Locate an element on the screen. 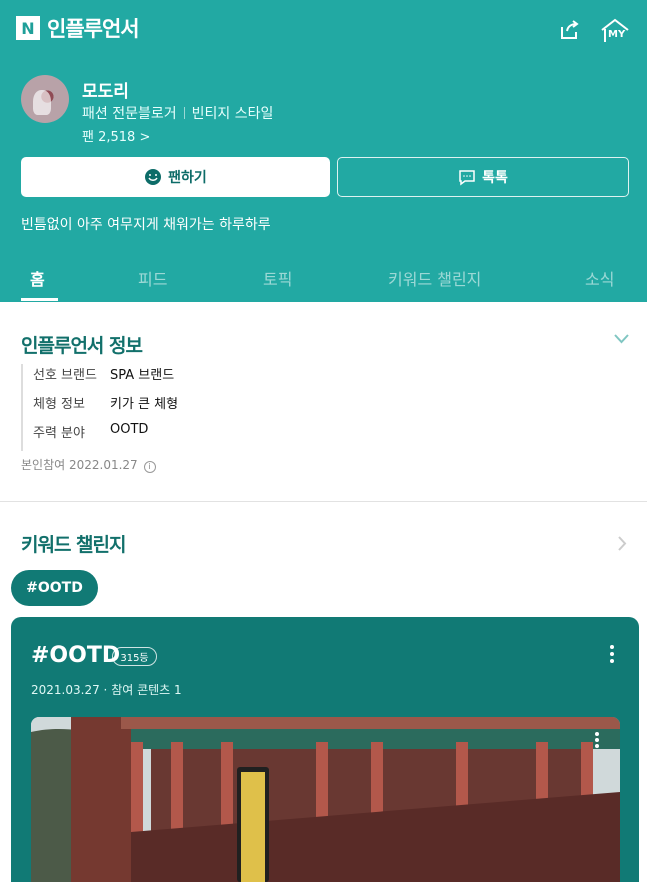  challenge-date: 2021.03.27 is located at coordinates (65, 690).